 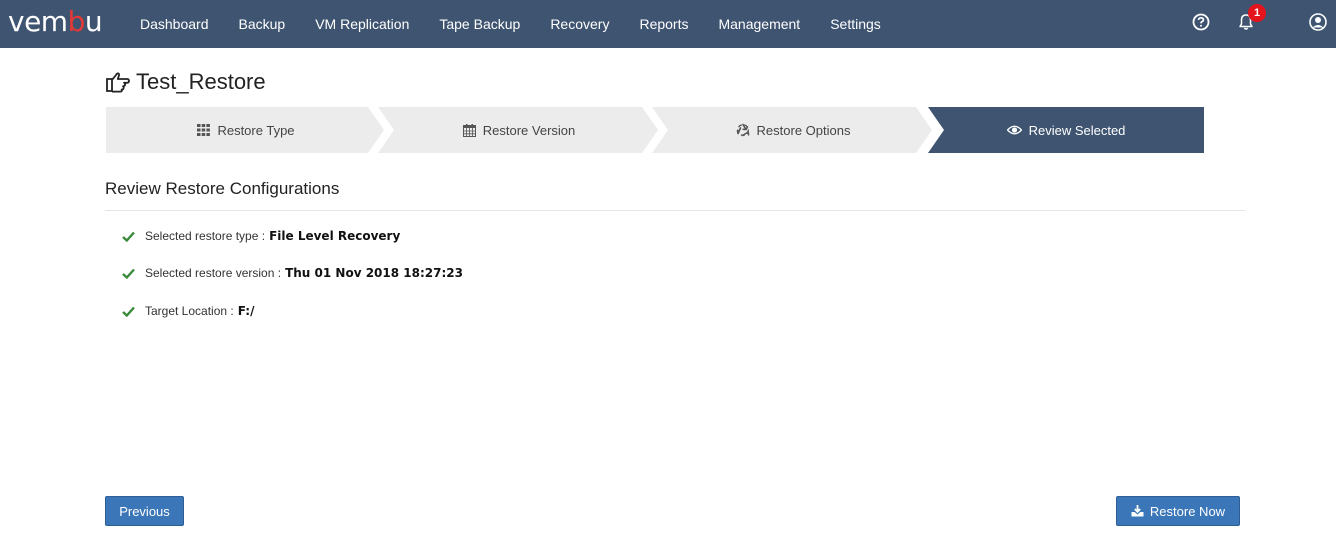 What do you see at coordinates (1137, 511) in the screenshot?
I see `download-icon` at bounding box center [1137, 511].